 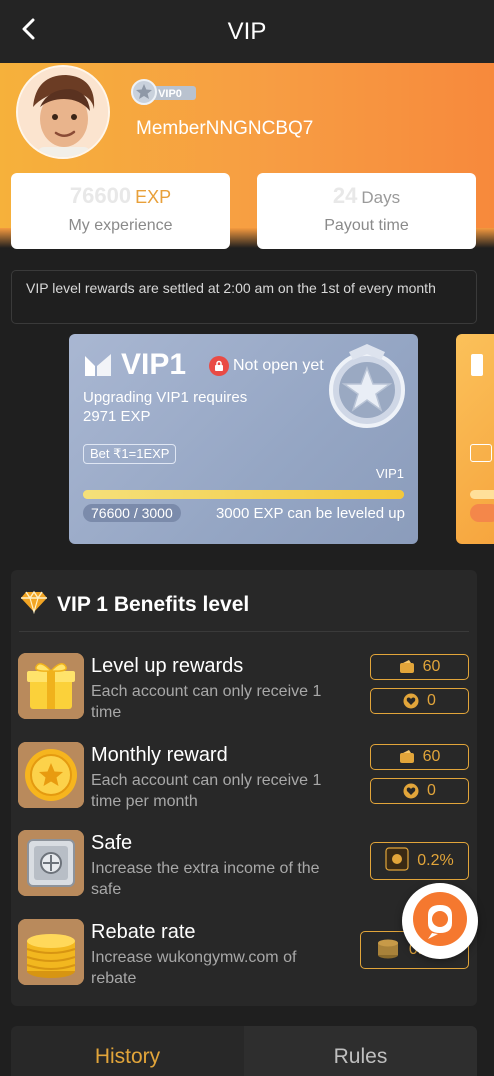 I want to click on tab-rules: Rules, so click(x=360, y=1051).